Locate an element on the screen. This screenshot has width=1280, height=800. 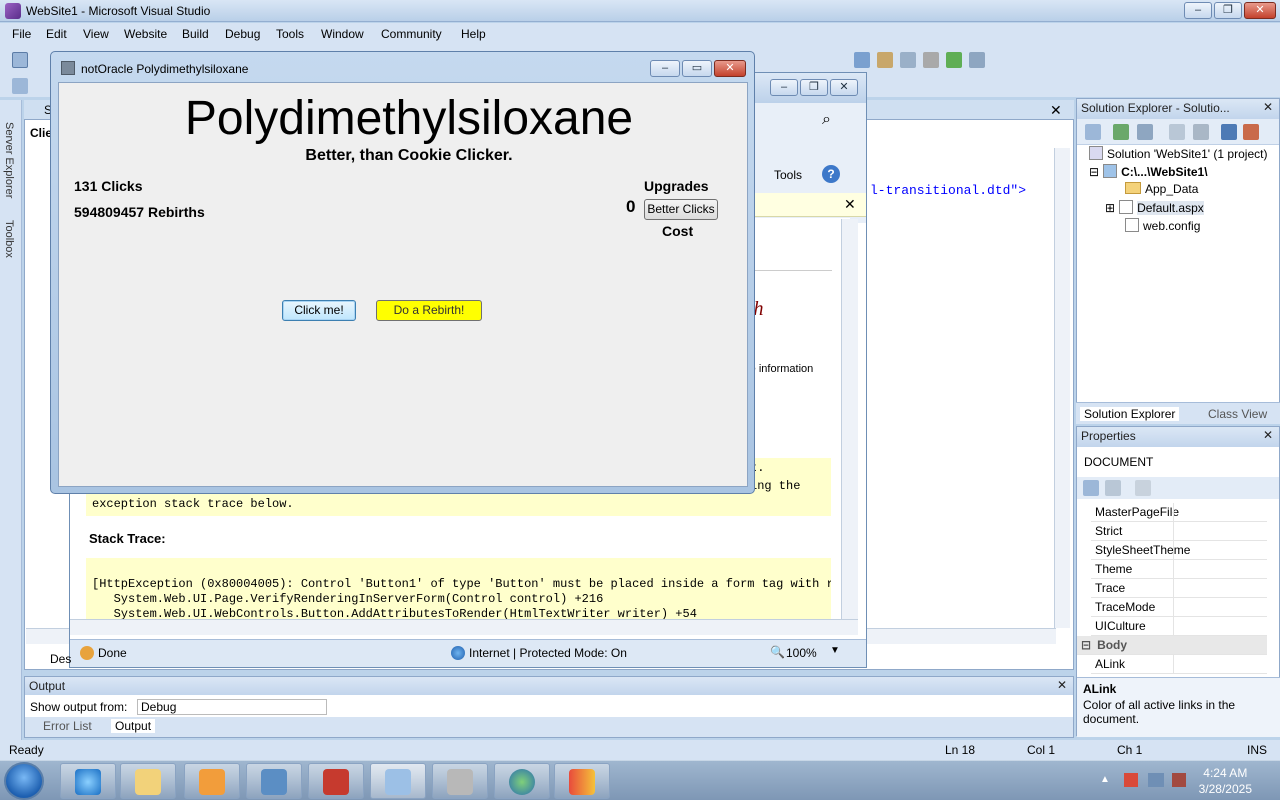
new-project-icon is located at coordinates (20, 60).